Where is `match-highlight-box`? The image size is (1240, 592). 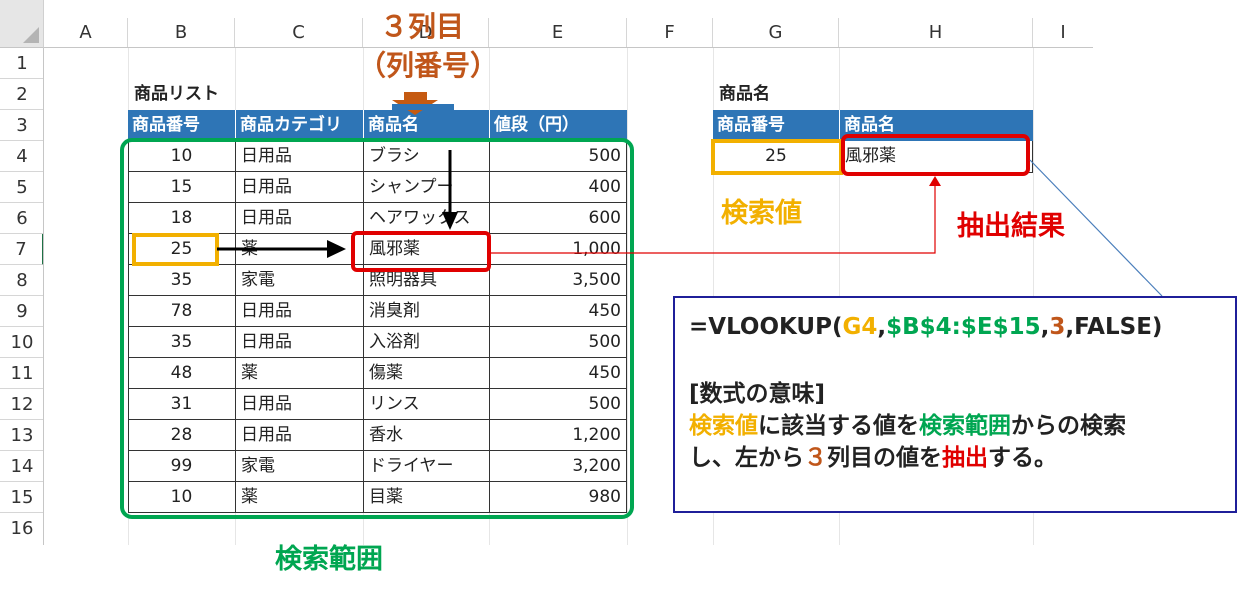
match-highlight-box is located at coordinates (421, 251).